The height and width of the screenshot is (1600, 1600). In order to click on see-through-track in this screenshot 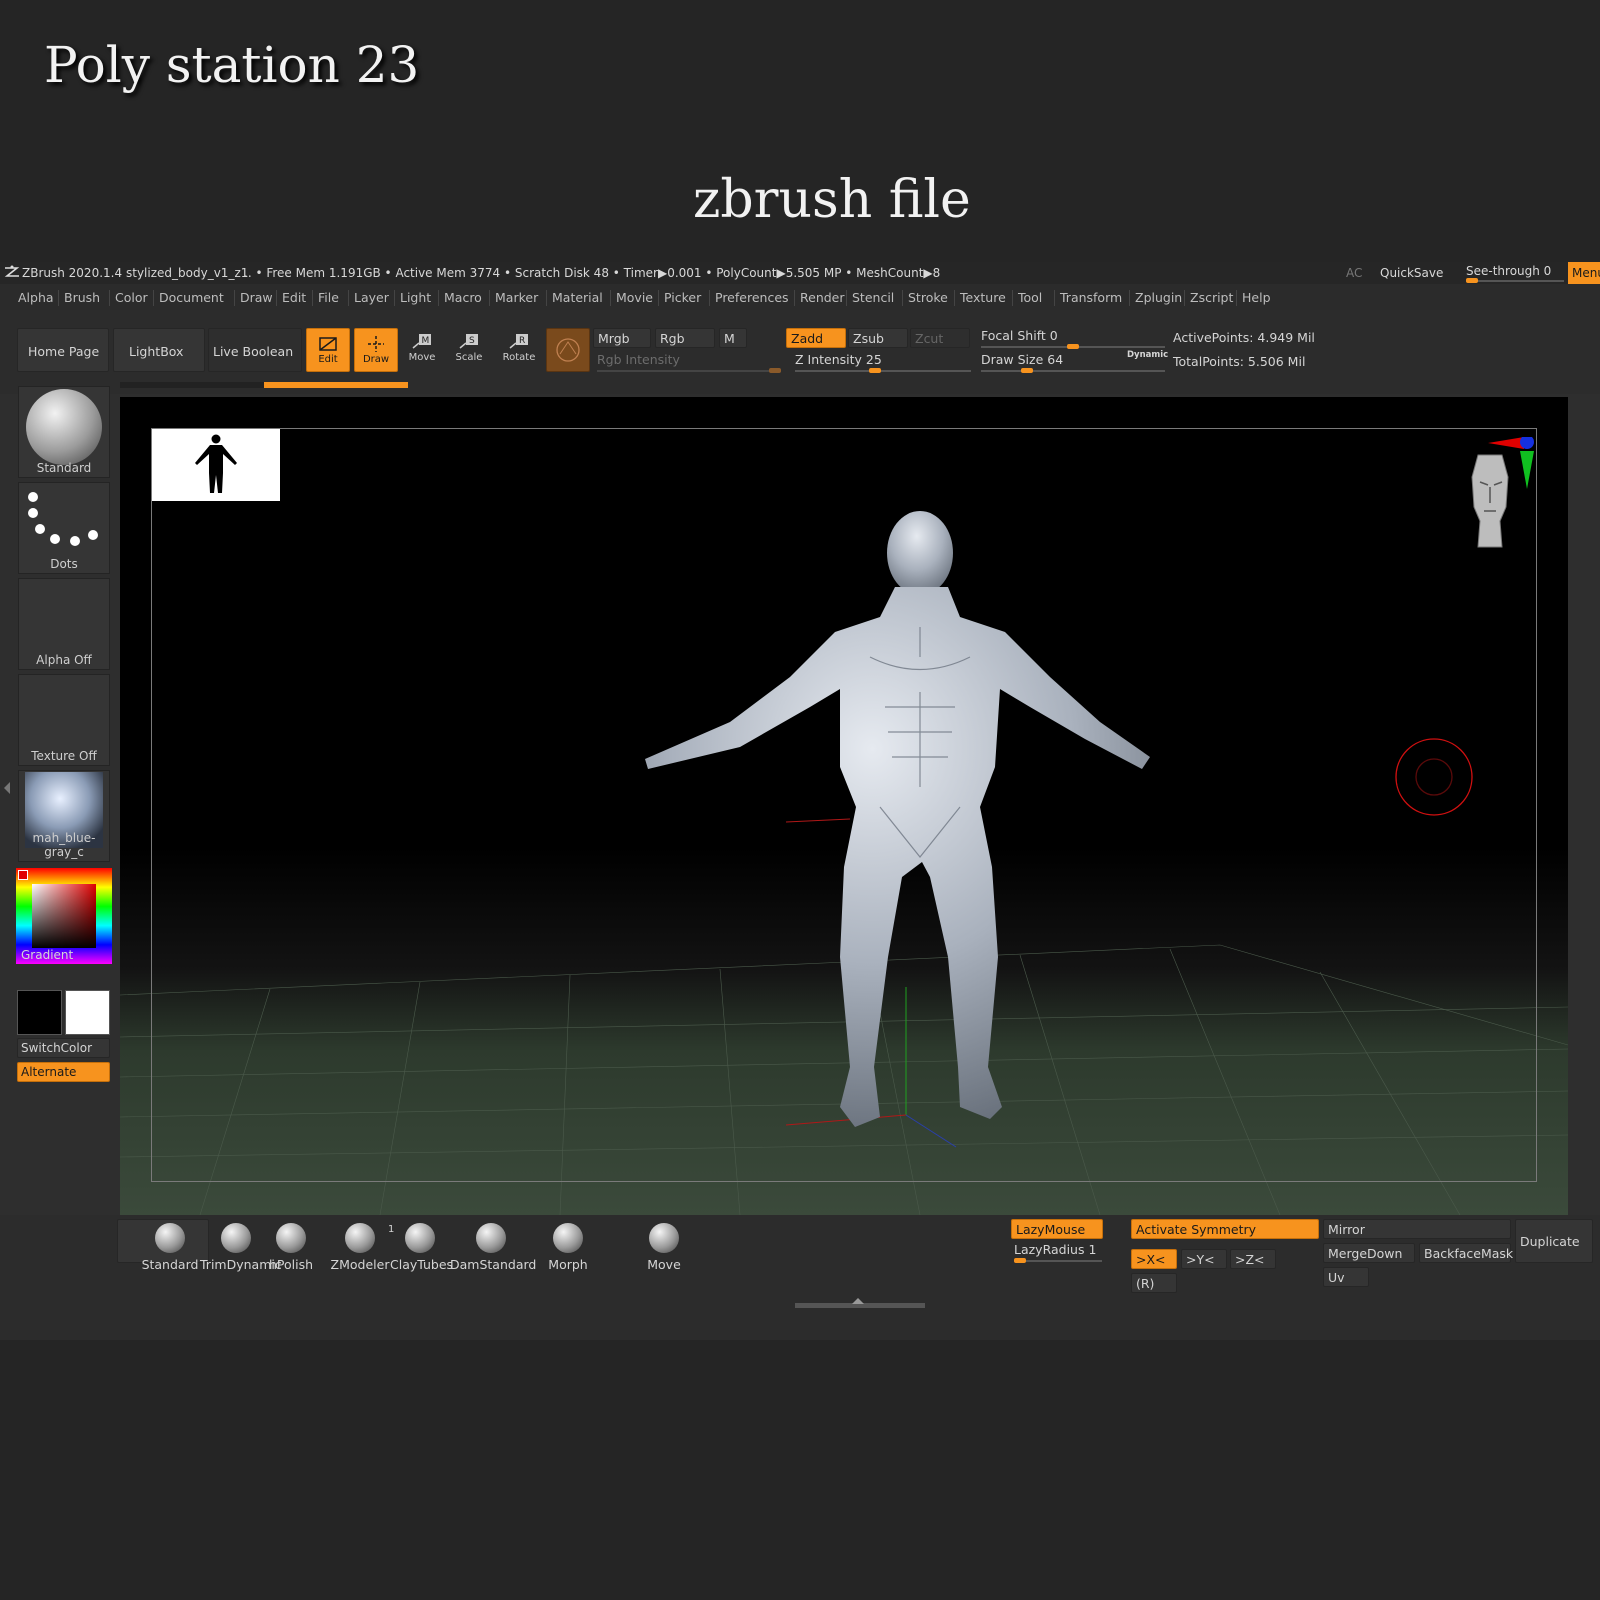, I will do `click(1515, 280)`.